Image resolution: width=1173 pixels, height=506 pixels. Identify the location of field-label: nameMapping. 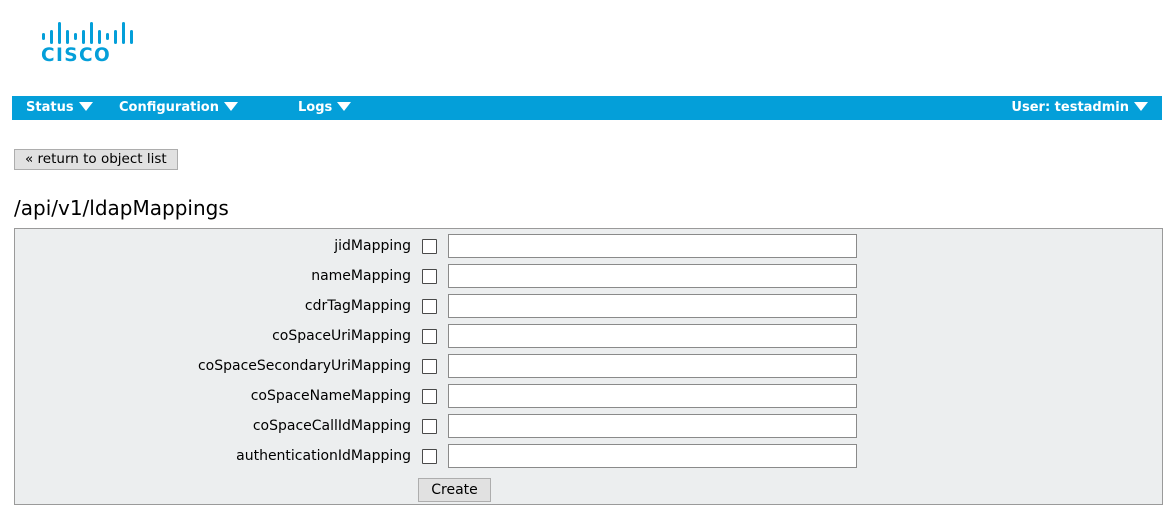
(361, 276).